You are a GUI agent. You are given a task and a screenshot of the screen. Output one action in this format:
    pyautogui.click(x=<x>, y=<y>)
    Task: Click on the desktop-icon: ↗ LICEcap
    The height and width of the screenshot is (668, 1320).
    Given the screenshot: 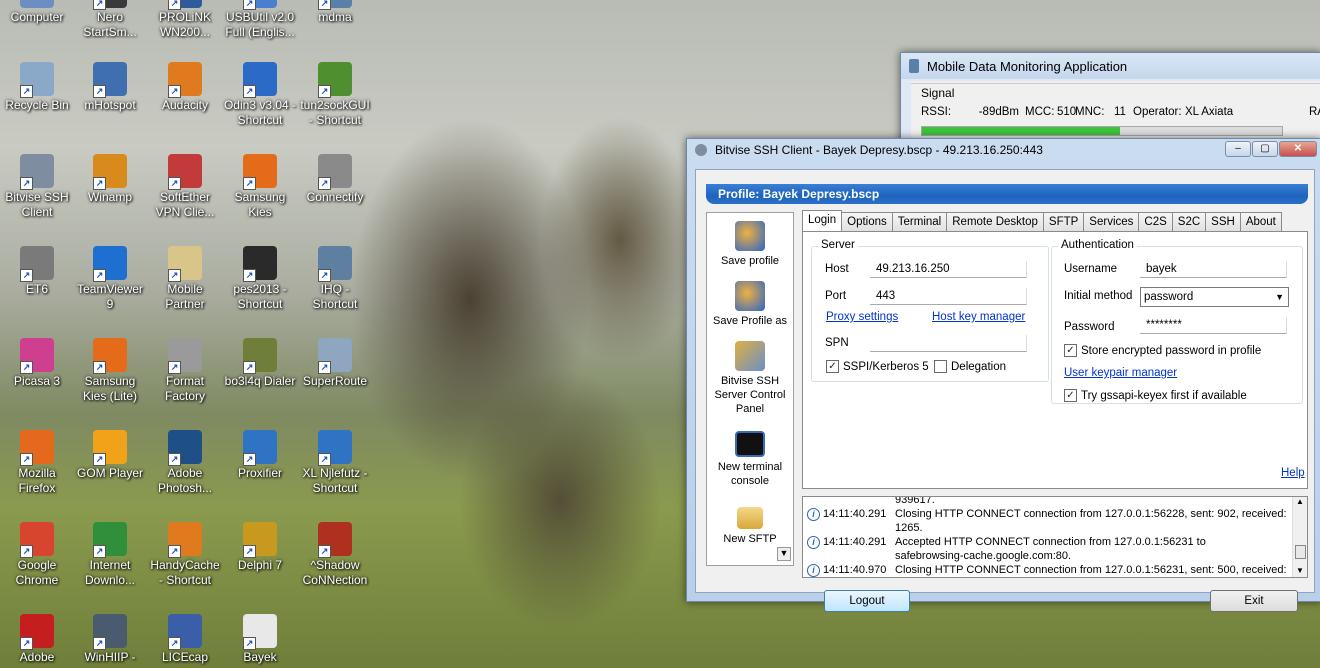 What is the action you would take?
    pyautogui.click(x=185, y=639)
    